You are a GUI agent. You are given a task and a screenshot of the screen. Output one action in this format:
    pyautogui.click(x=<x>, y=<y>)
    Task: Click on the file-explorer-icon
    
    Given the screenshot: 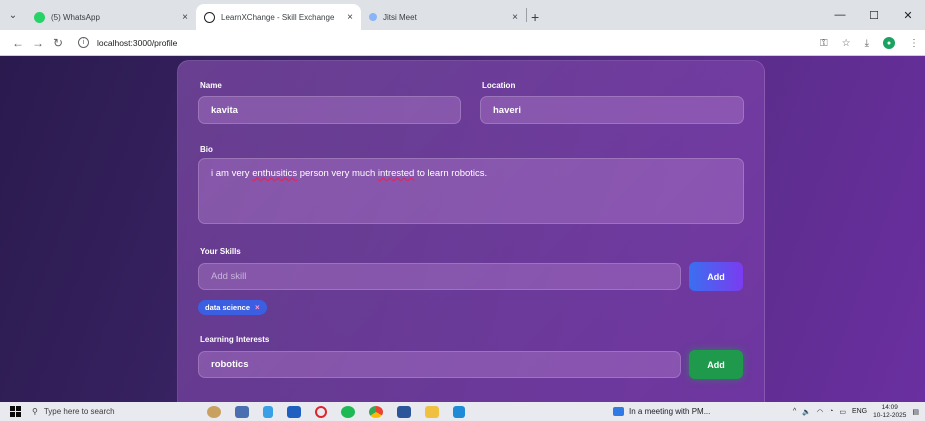 What is the action you would take?
    pyautogui.click(x=242, y=411)
    